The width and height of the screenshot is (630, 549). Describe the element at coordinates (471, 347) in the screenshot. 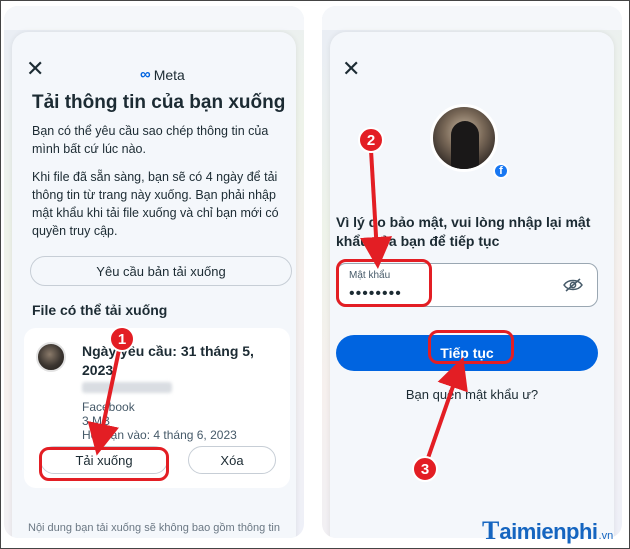

I see `highlight-continue-button` at that location.